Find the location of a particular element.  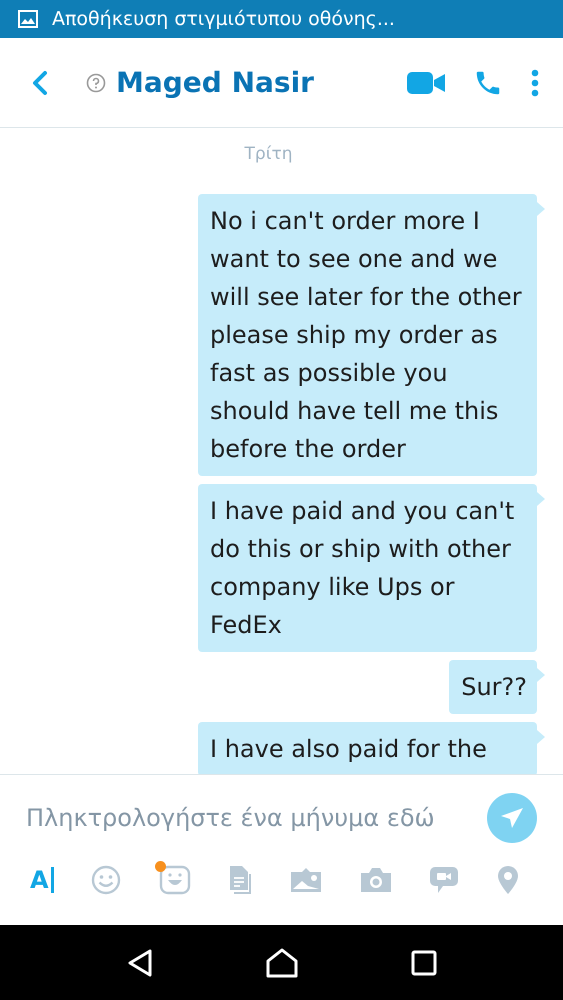

location-icon is located at coordinates (507, 880).